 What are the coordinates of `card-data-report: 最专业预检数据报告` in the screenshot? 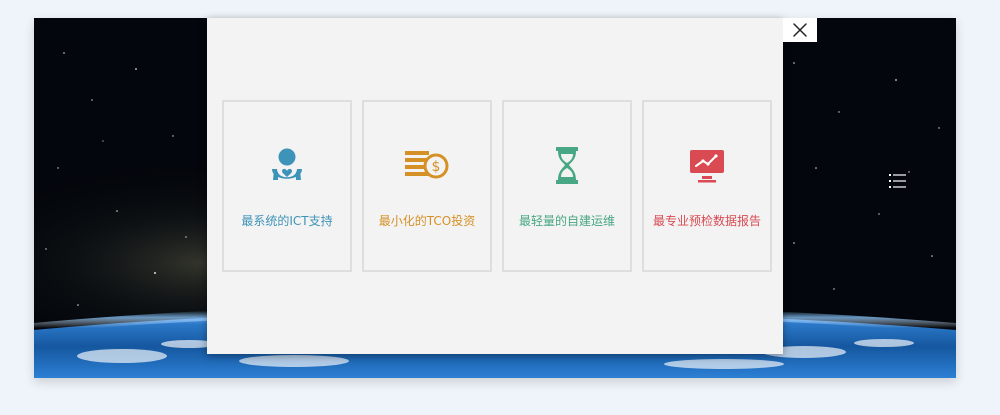 It's located at (707, 186).